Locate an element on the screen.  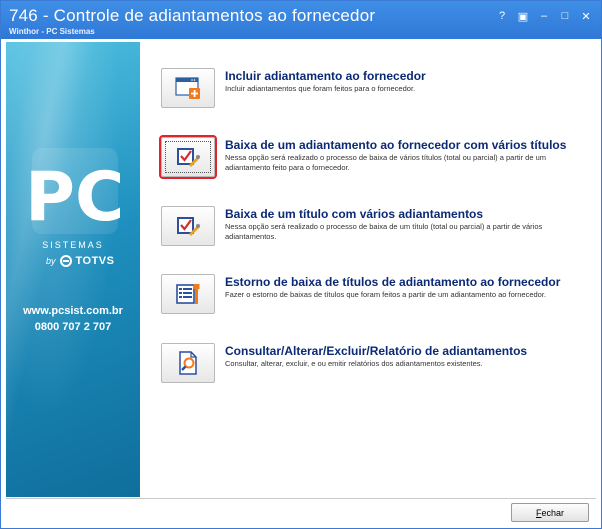
brand-url: www.pcsist.com.br is located at coordinates (73, 311).